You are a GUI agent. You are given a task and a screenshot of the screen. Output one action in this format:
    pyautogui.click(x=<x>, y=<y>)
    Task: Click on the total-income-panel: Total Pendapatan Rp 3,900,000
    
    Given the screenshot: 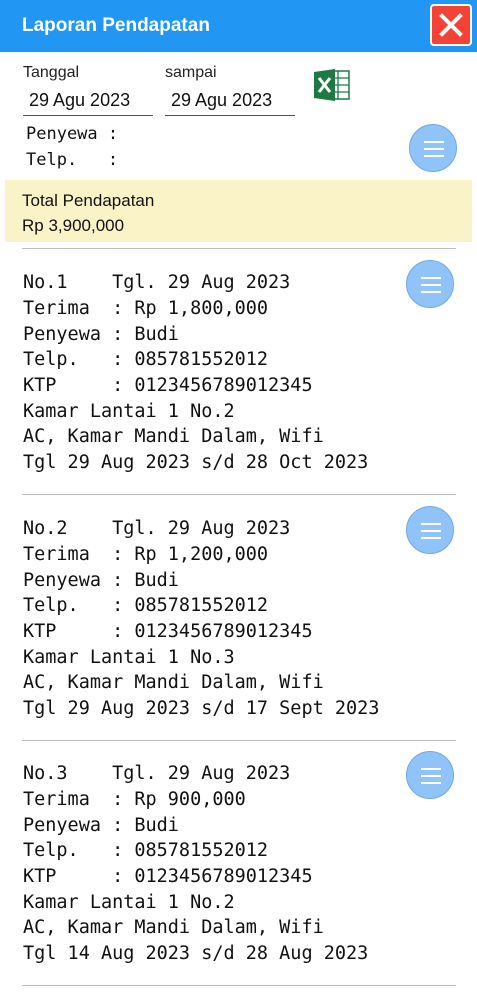 What is the action you would take?
    pyautogui.click(x=238, y=211)
    